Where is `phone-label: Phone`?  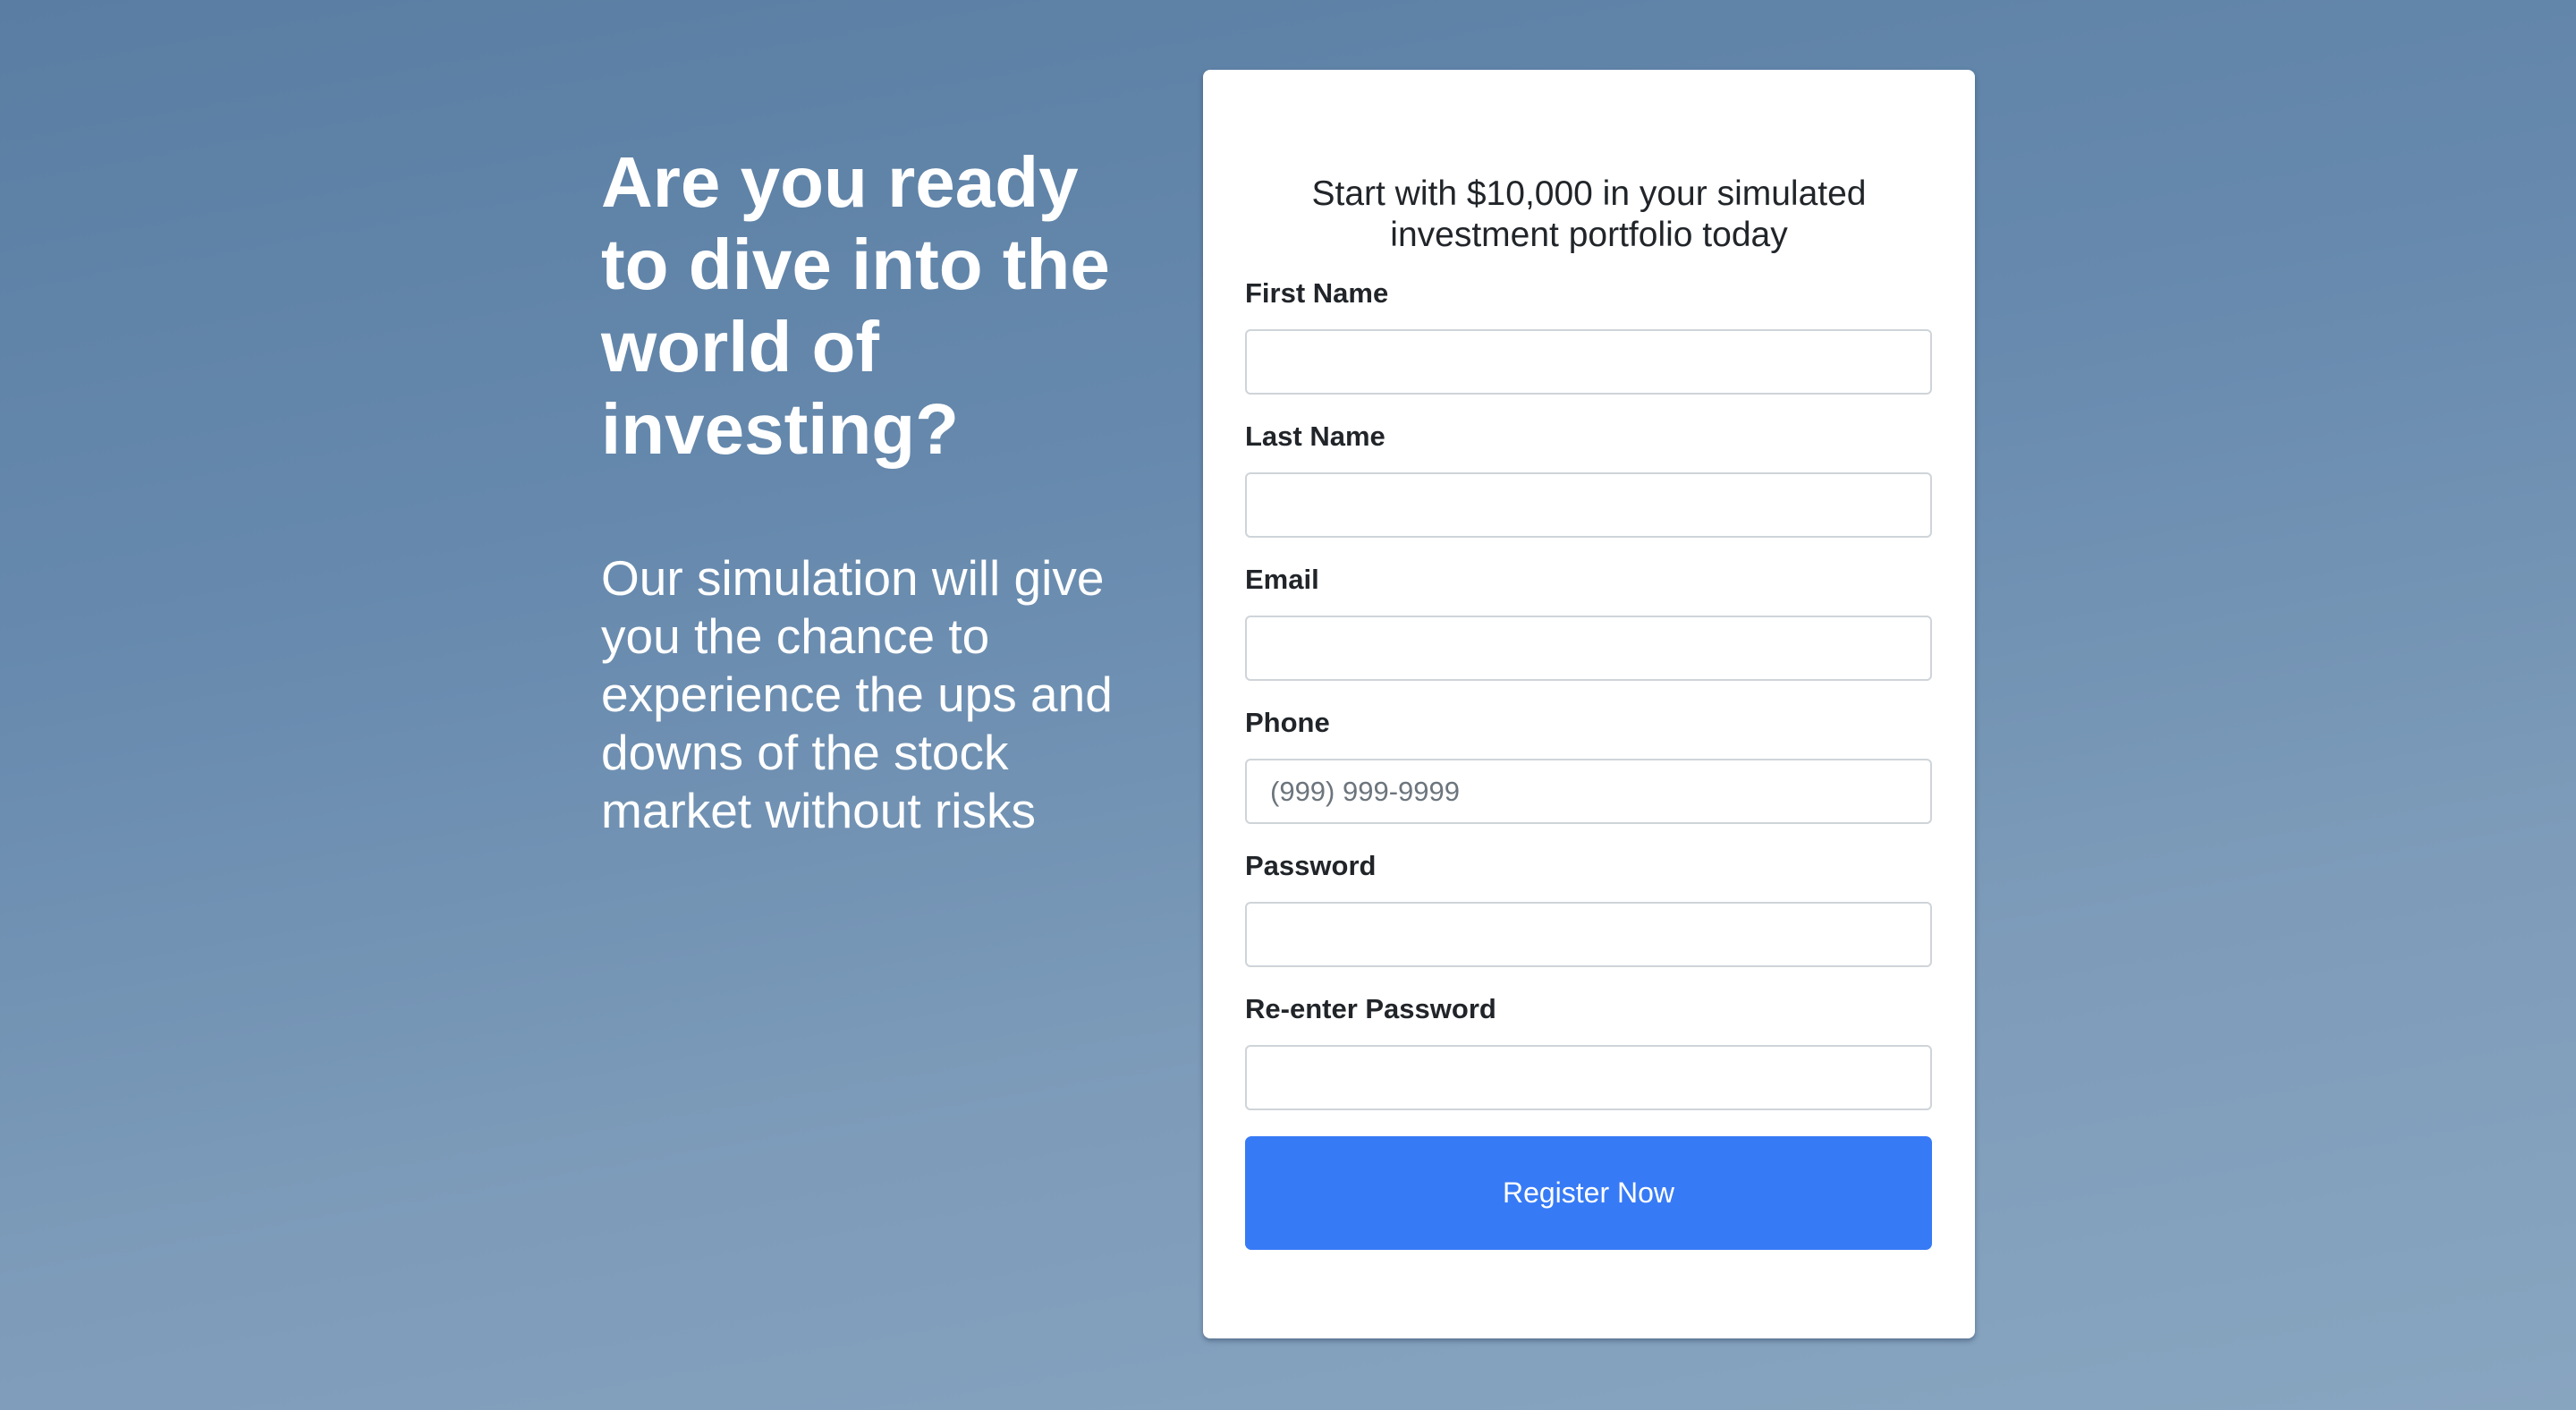 phone-label: Phone is located at coordinates (1287, 723).